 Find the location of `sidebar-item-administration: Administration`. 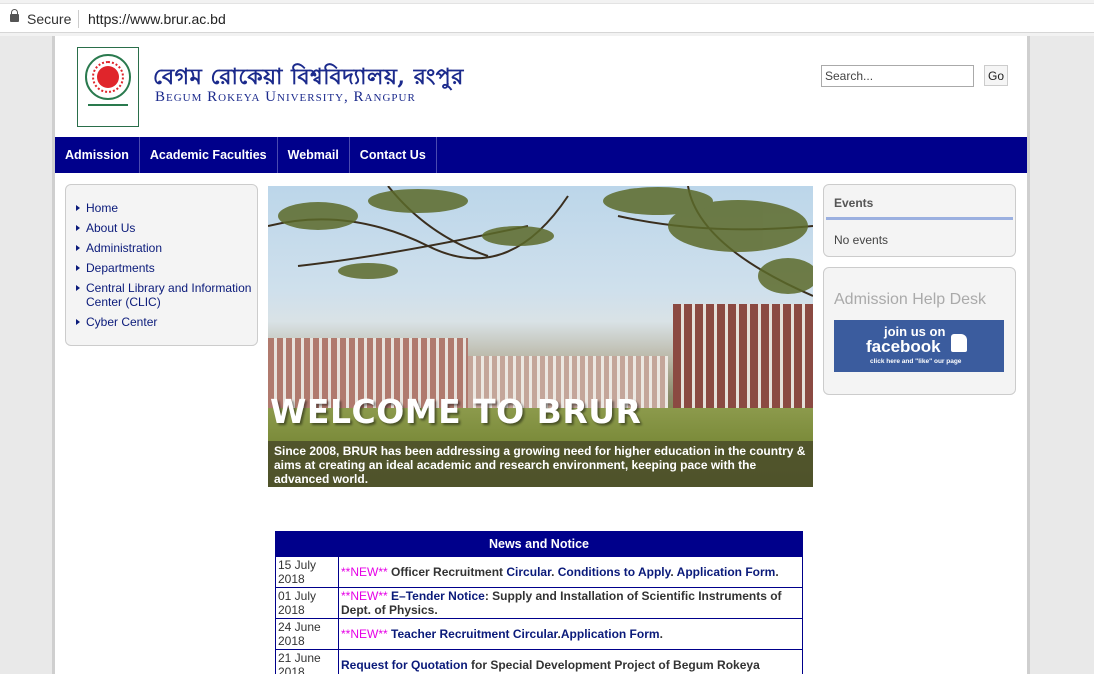

sidebar-item-administration: Administration is located at coordinates (165, 248).